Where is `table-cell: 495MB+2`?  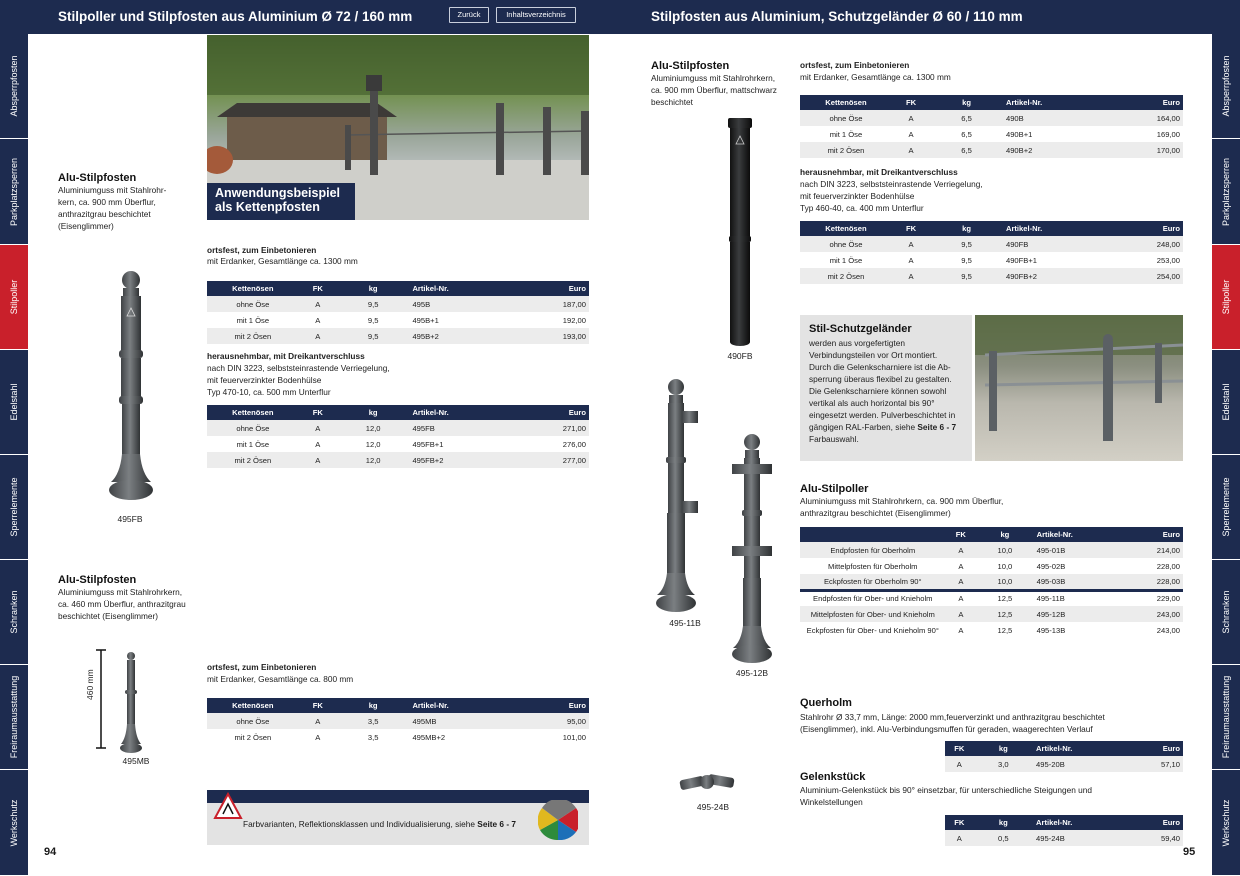 table-cell: 495MB+2 is located at coordinates (453, 737).